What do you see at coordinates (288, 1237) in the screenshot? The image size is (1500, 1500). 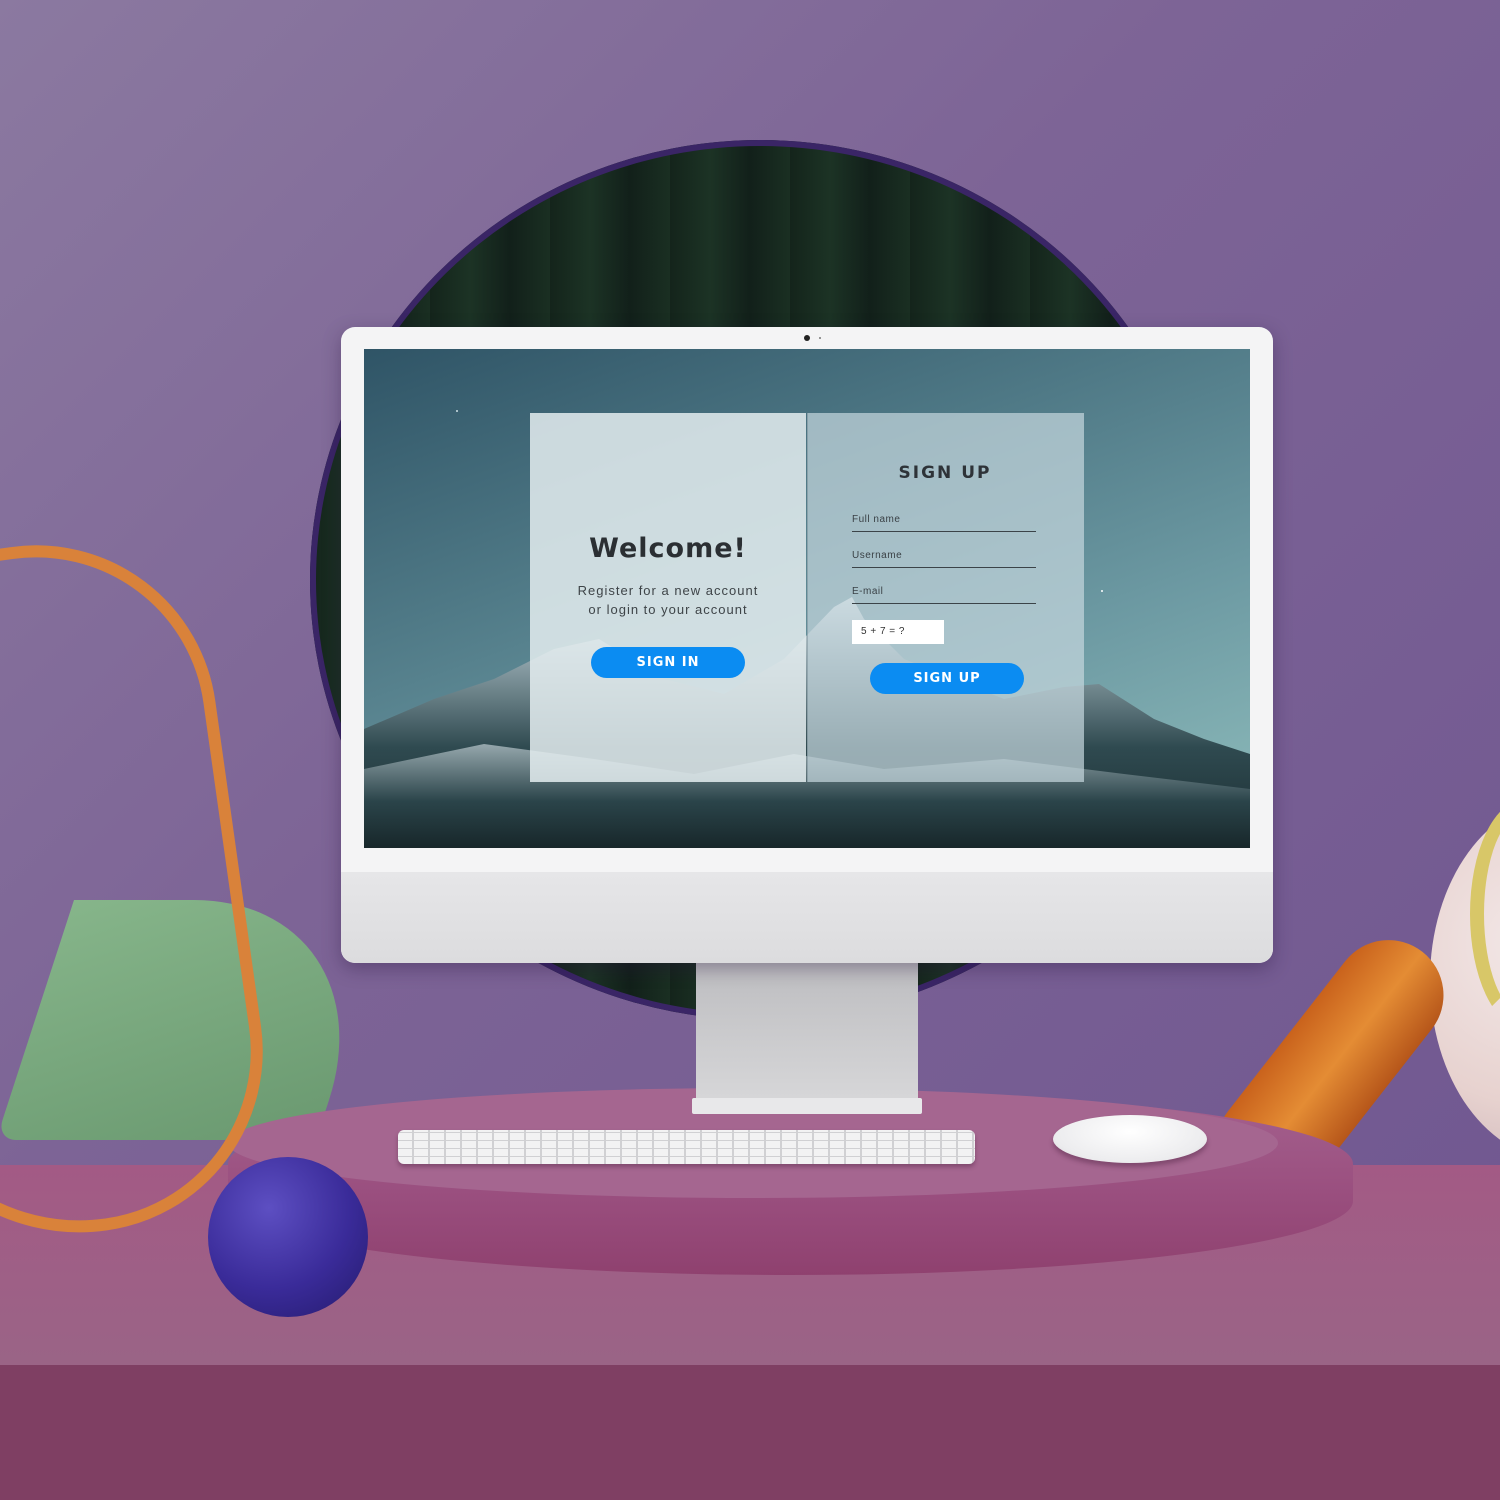 I see `decorative-ball` at bounding box center [288, 1237].